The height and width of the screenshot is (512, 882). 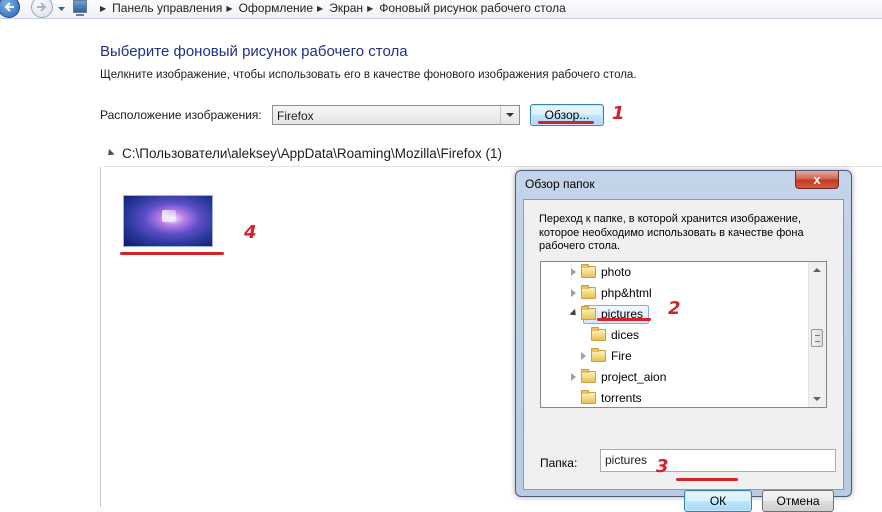 What do you see at coordinates (181, 115) in the screenshot?
I see `picture-location-label: Расположение изображения:` at bounding box center [181, 115].